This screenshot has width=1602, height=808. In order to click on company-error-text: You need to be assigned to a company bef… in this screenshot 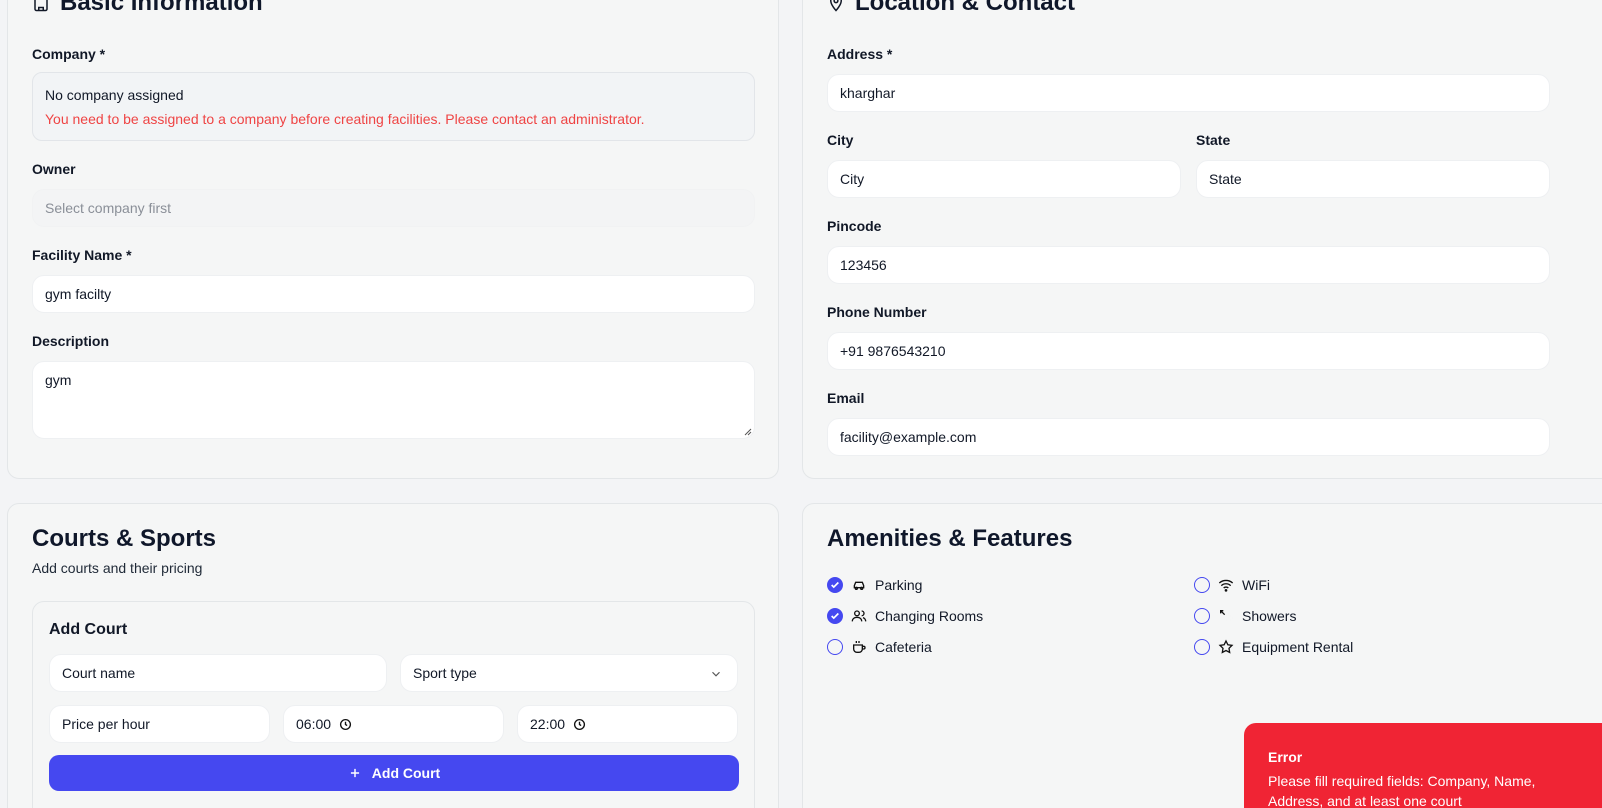, I will do `click(345, 119)`.